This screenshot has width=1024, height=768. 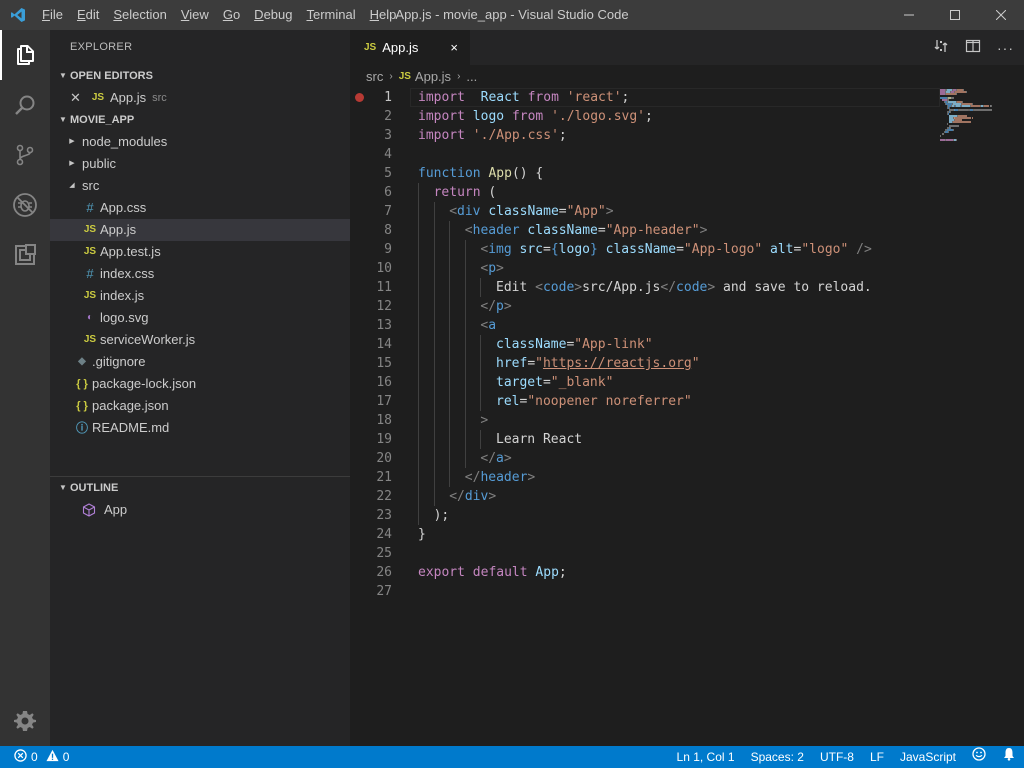 What do you see at coordinates (66, 757) in the screenshot?
I see `warnings-count: 0` at bounding box center [66, 757].